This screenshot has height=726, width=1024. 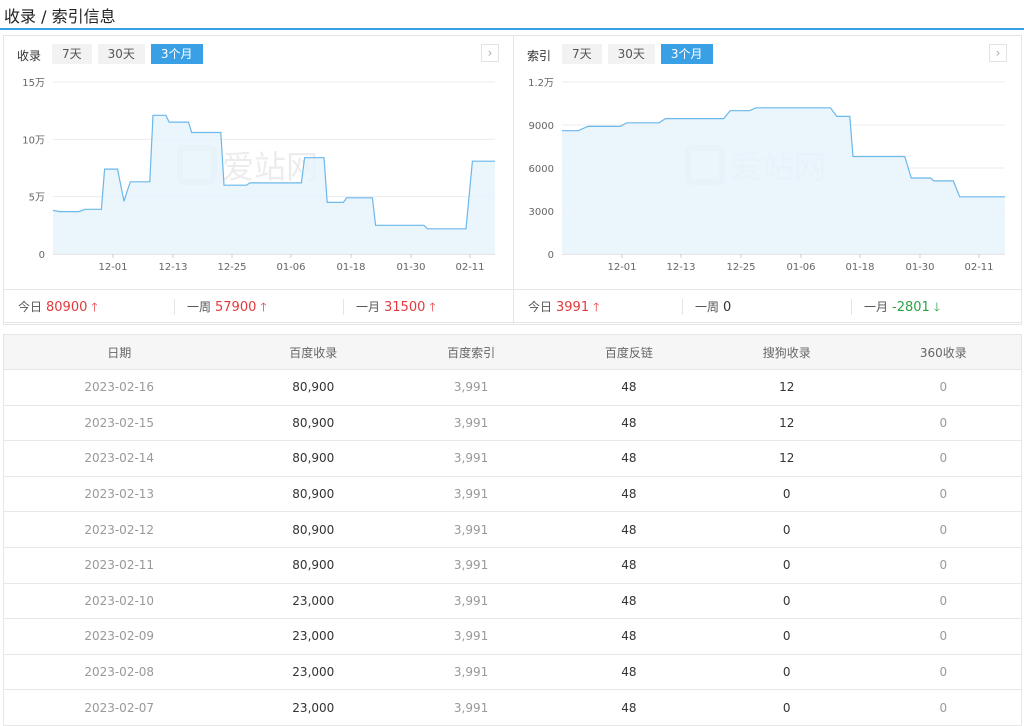 What do you see at coordinates (29, 56) in the screenshot?
I see `inclusion-label: 收录` at bounding box center [29, 56].